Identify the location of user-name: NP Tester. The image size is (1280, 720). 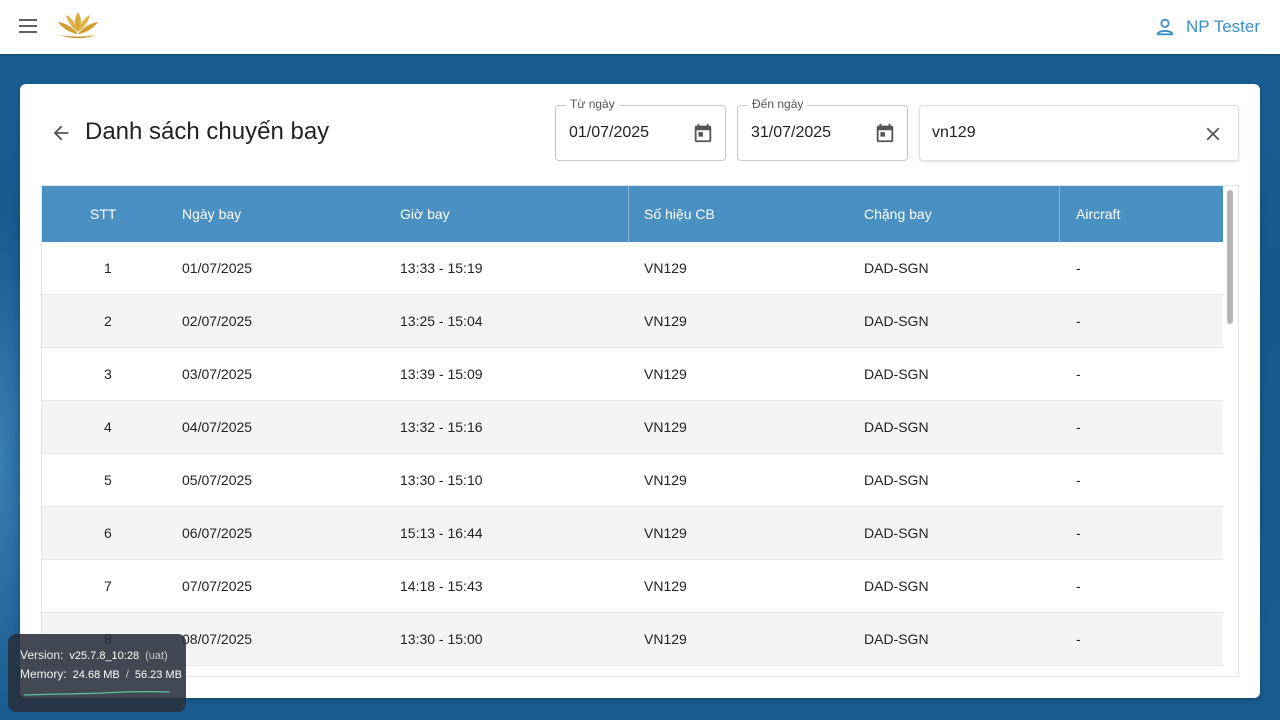
(1222, 26).